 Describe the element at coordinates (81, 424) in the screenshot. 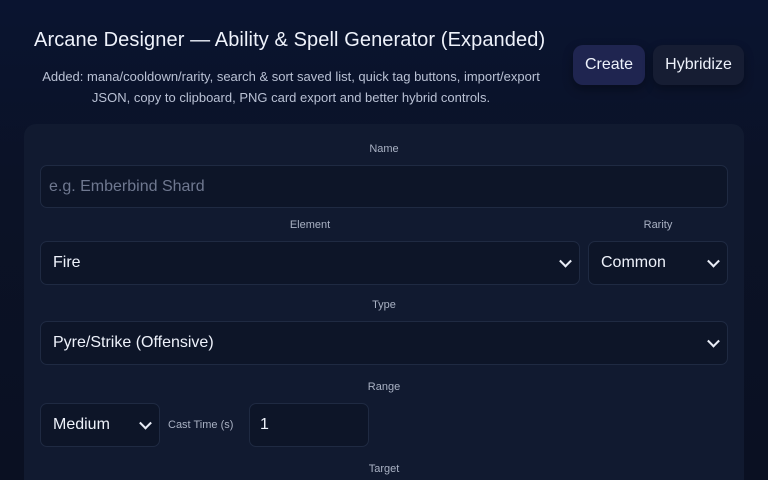

I see `range-value: Medium` at that location.